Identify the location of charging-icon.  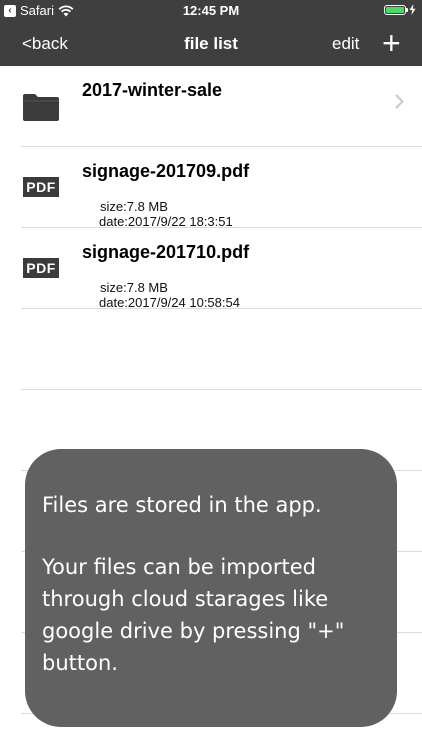
(412, 9).